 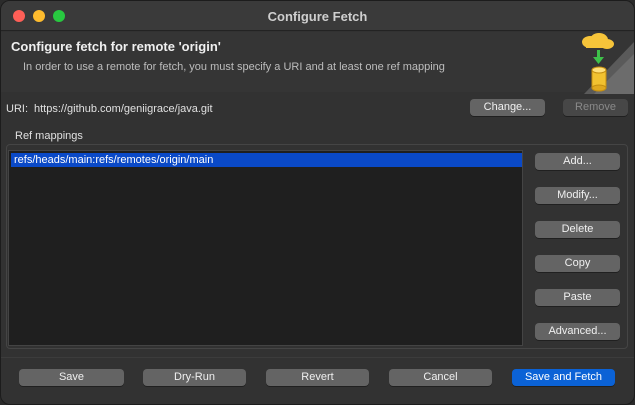 I want to click on remove-uri-button: Remove, so click(x=595, y=107).